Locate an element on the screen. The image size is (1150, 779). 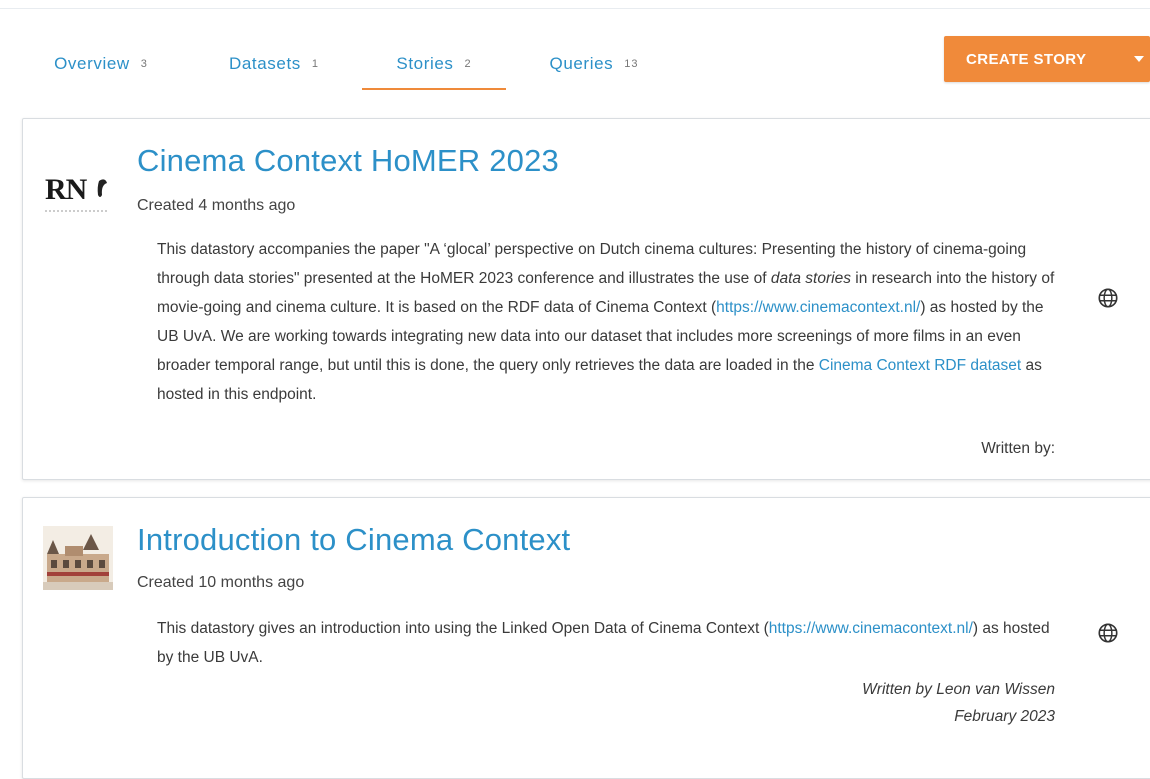
byline-author: Written by Leon van Wissen is located at coordinates (958, 689).